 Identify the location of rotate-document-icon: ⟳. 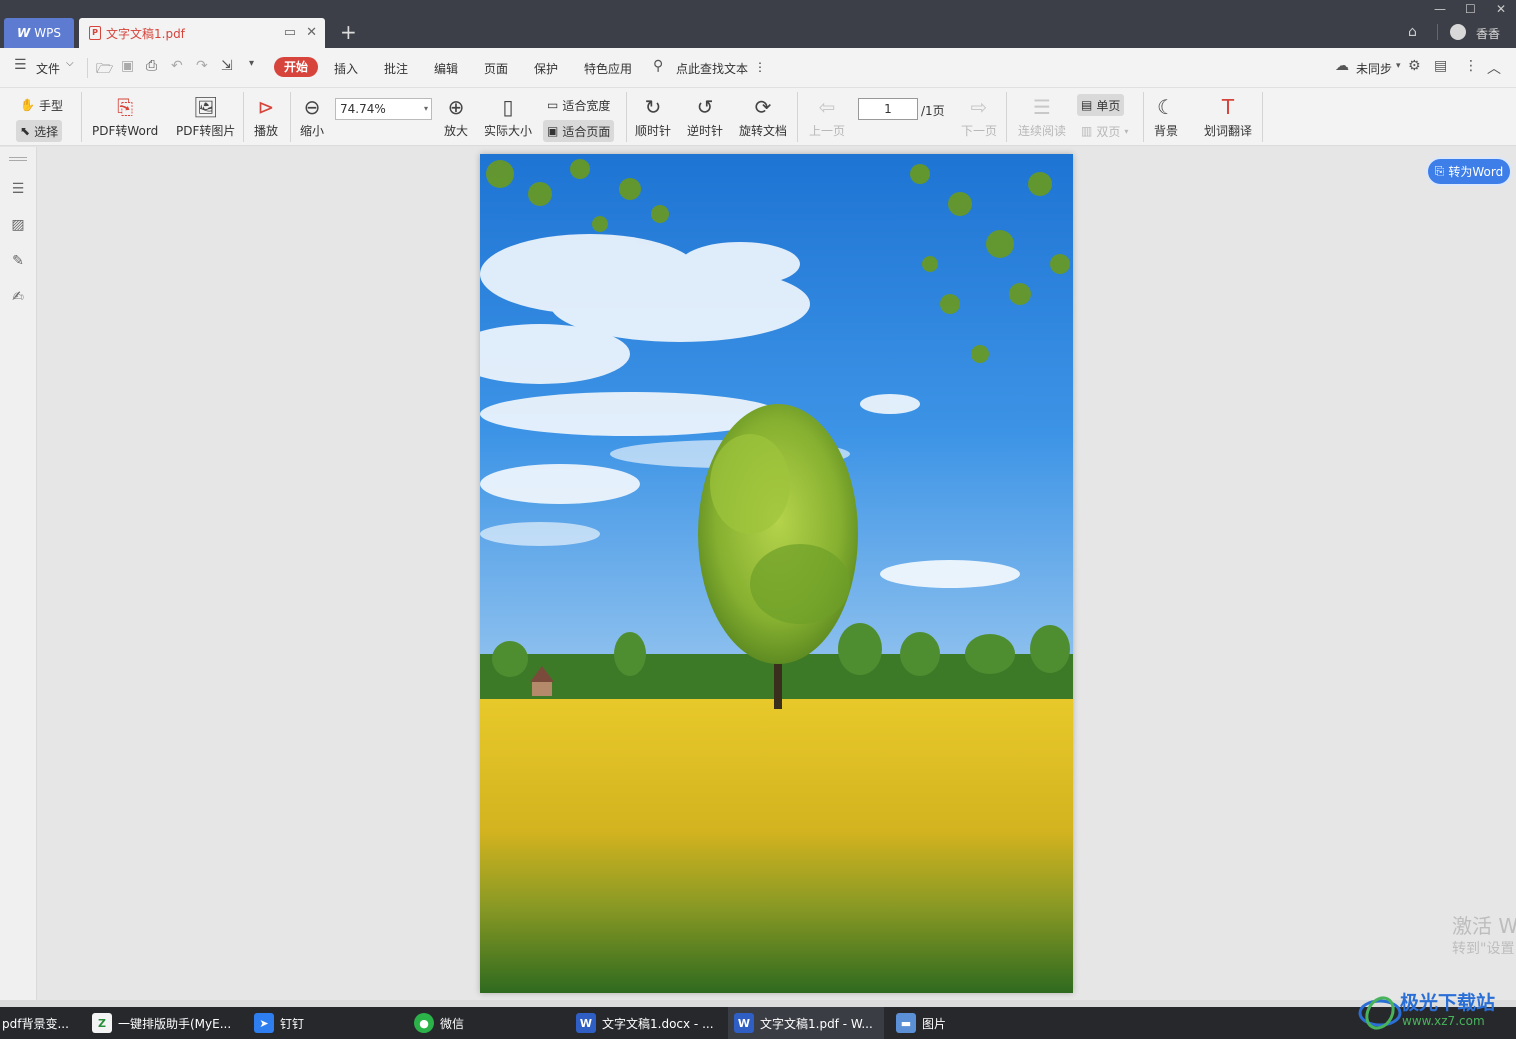
(763, 107).